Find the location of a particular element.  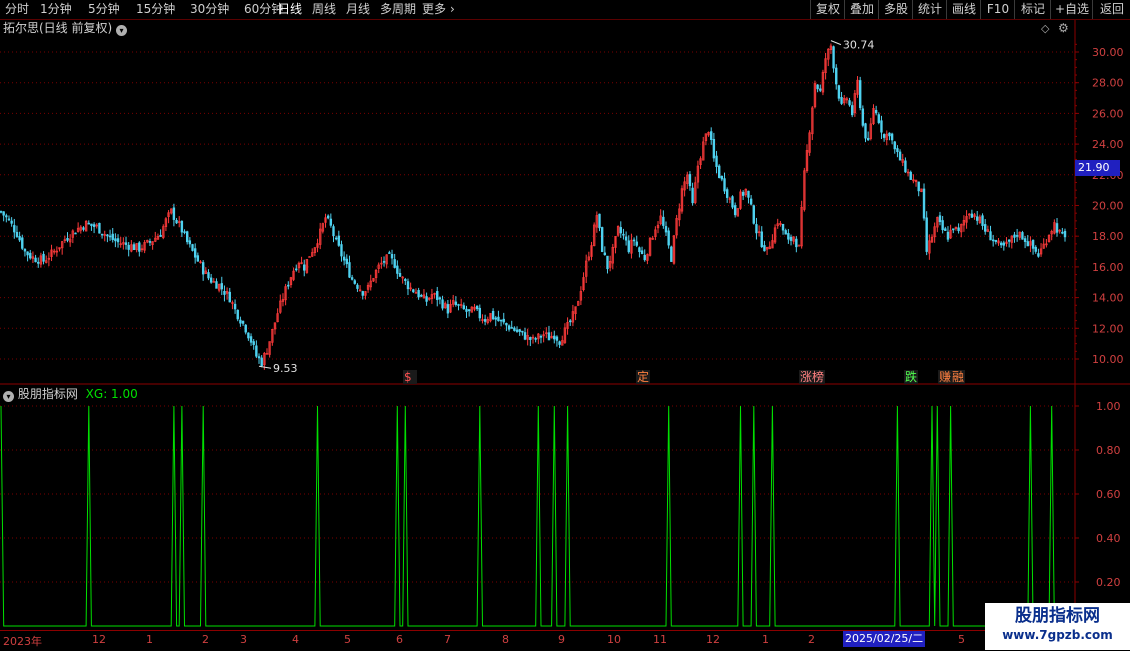

high-marker-line is located at coordinates (836, 43).